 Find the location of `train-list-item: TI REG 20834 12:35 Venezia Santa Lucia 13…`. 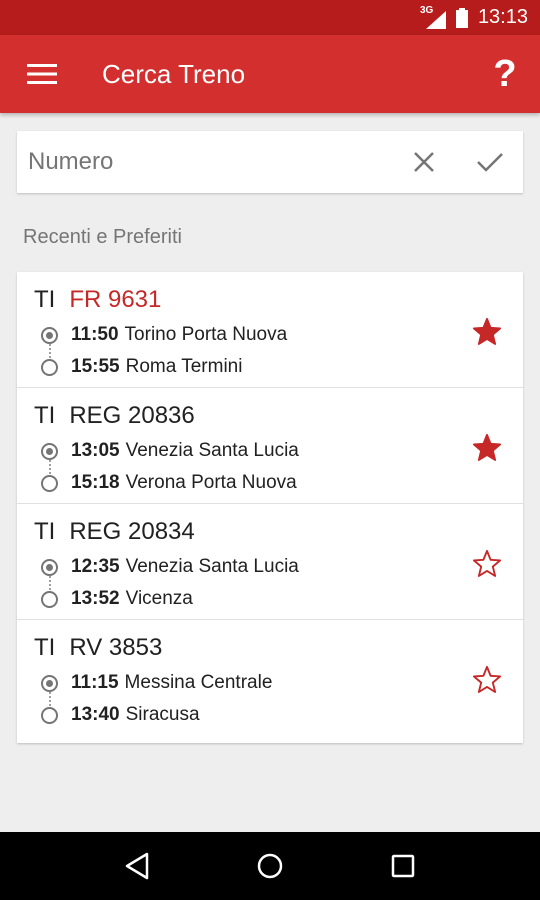

train-list-item: TI REG 20834 12:35 Venezia Santa Lucia 13… is located at coordinates (270, 562).